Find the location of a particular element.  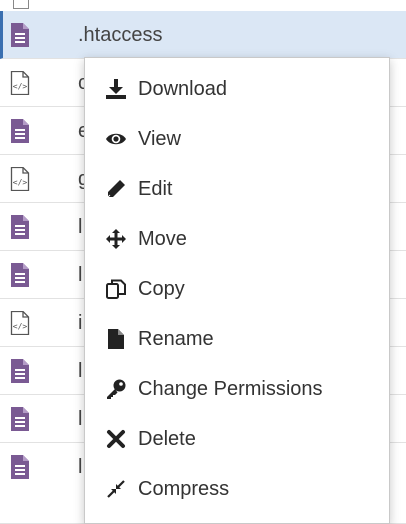

menu-item-label: Edit is located at coordinates (155, 189).